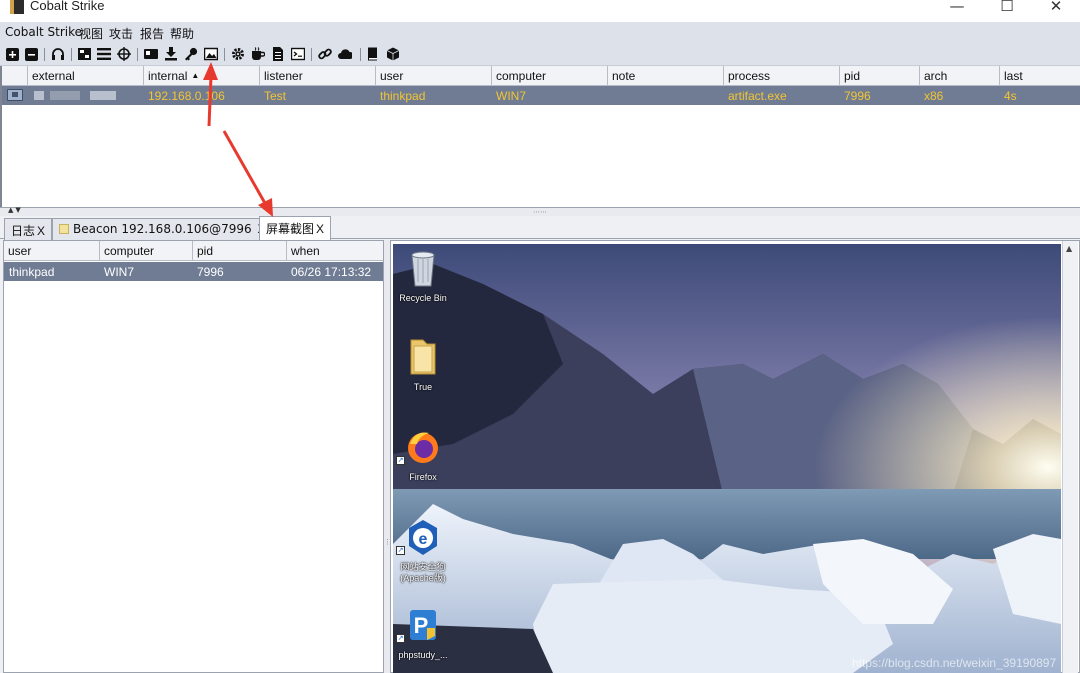 Image resolution: width=1080 pixels, height=673 pixels. I want to click on targets-icon, so click(124, 54).